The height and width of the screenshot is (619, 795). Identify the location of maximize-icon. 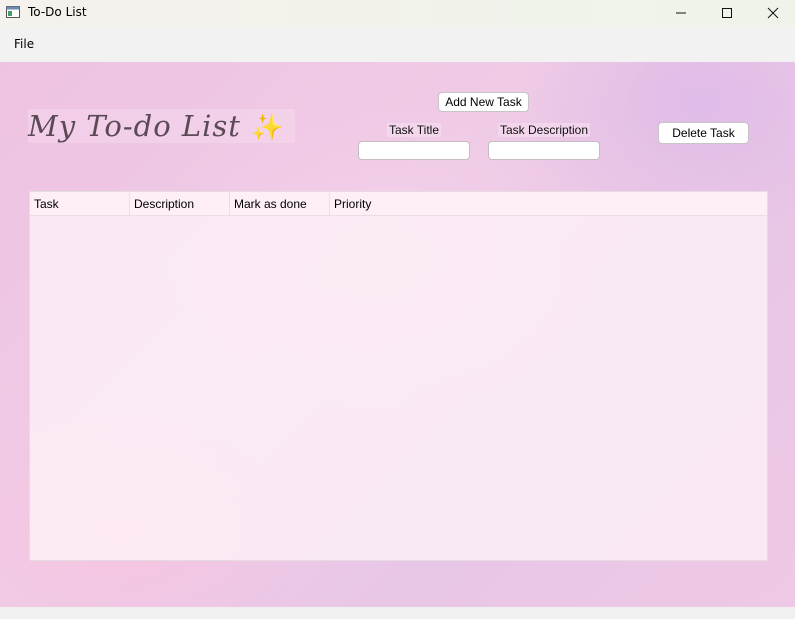
(727, 13).